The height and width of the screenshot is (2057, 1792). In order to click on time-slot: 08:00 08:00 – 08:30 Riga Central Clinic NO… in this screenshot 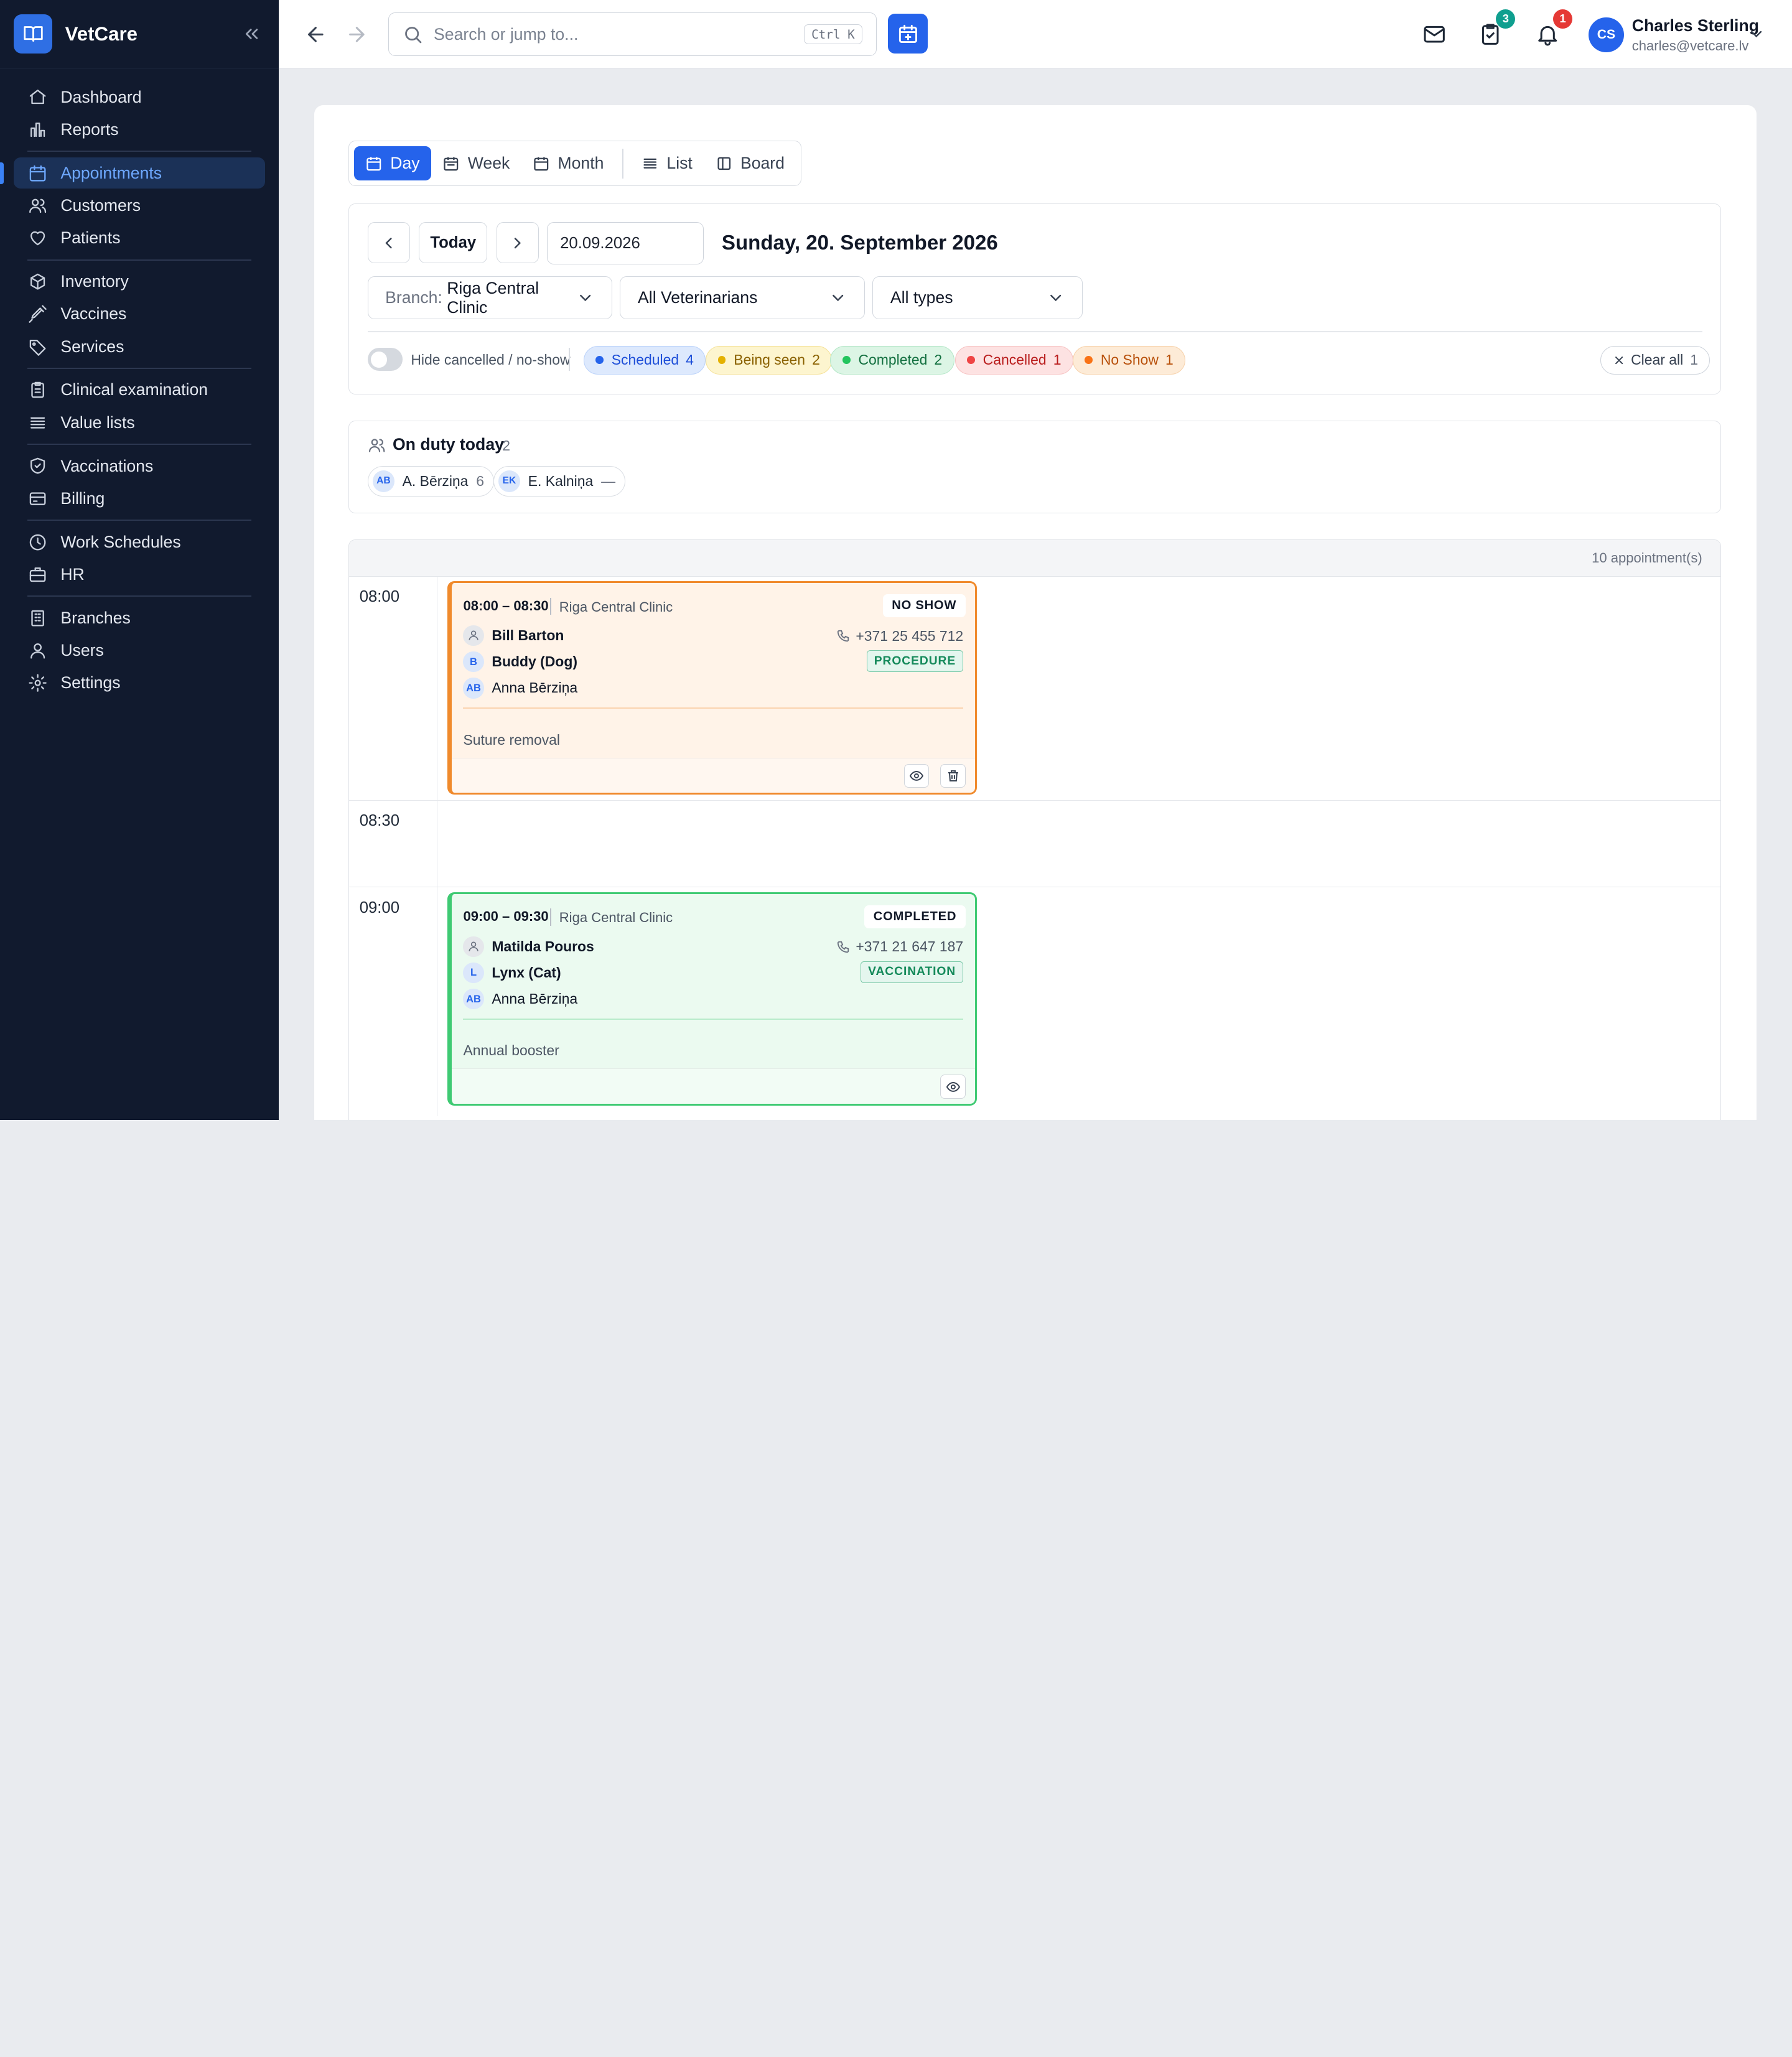, I will do `click(1035, 688)`.